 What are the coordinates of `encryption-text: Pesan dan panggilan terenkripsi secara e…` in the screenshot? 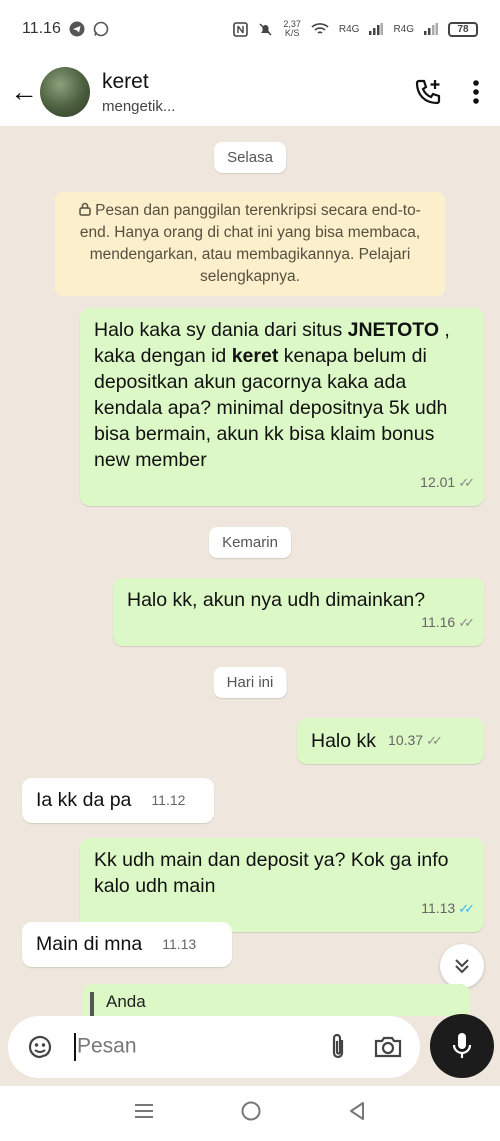 It's located at (250, 243).